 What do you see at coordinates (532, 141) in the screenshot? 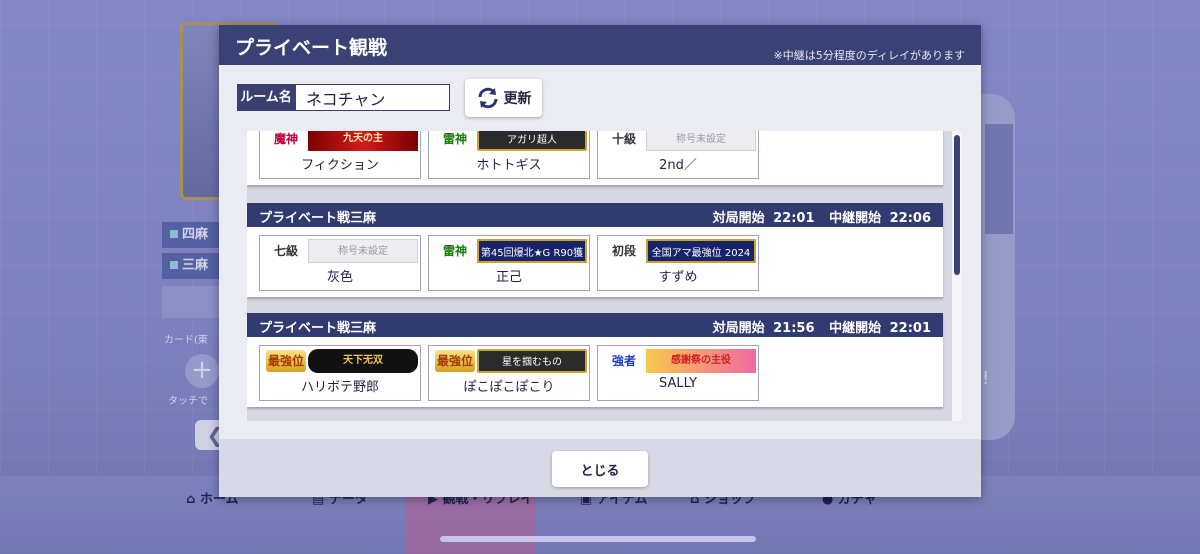
I see `title-badge: アガリ超人` at bounding box center [532, 141].